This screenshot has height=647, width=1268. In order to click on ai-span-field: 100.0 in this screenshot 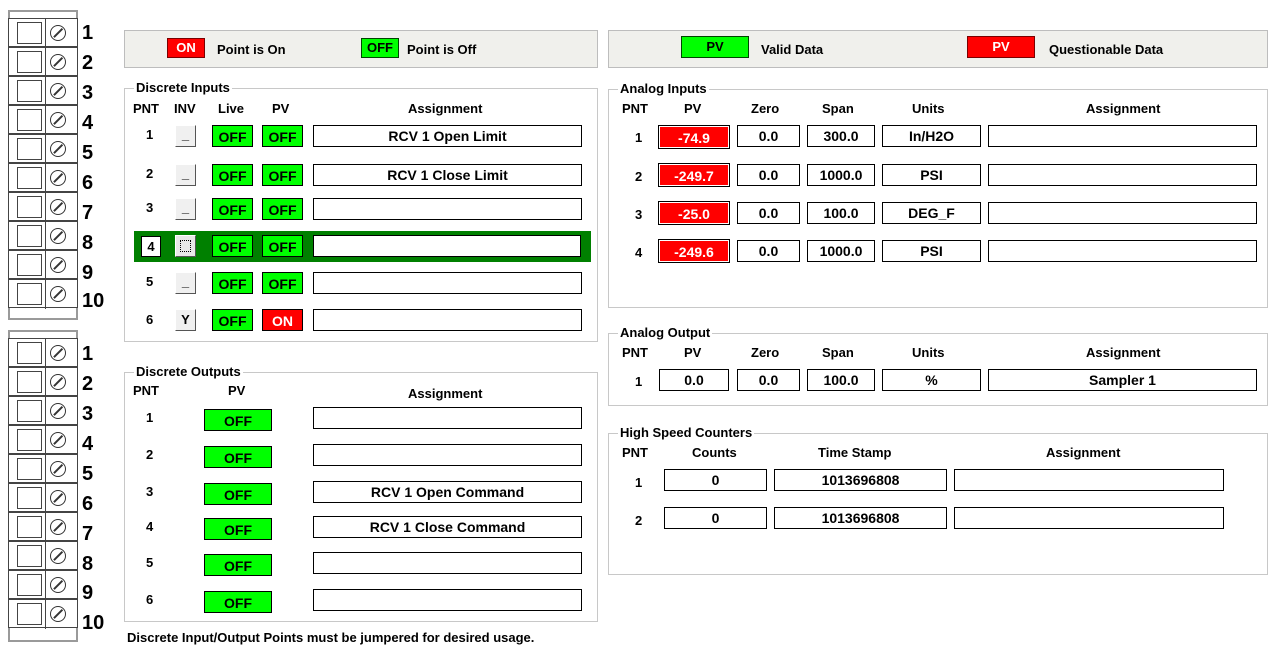, I will do `click(841, 213)`.